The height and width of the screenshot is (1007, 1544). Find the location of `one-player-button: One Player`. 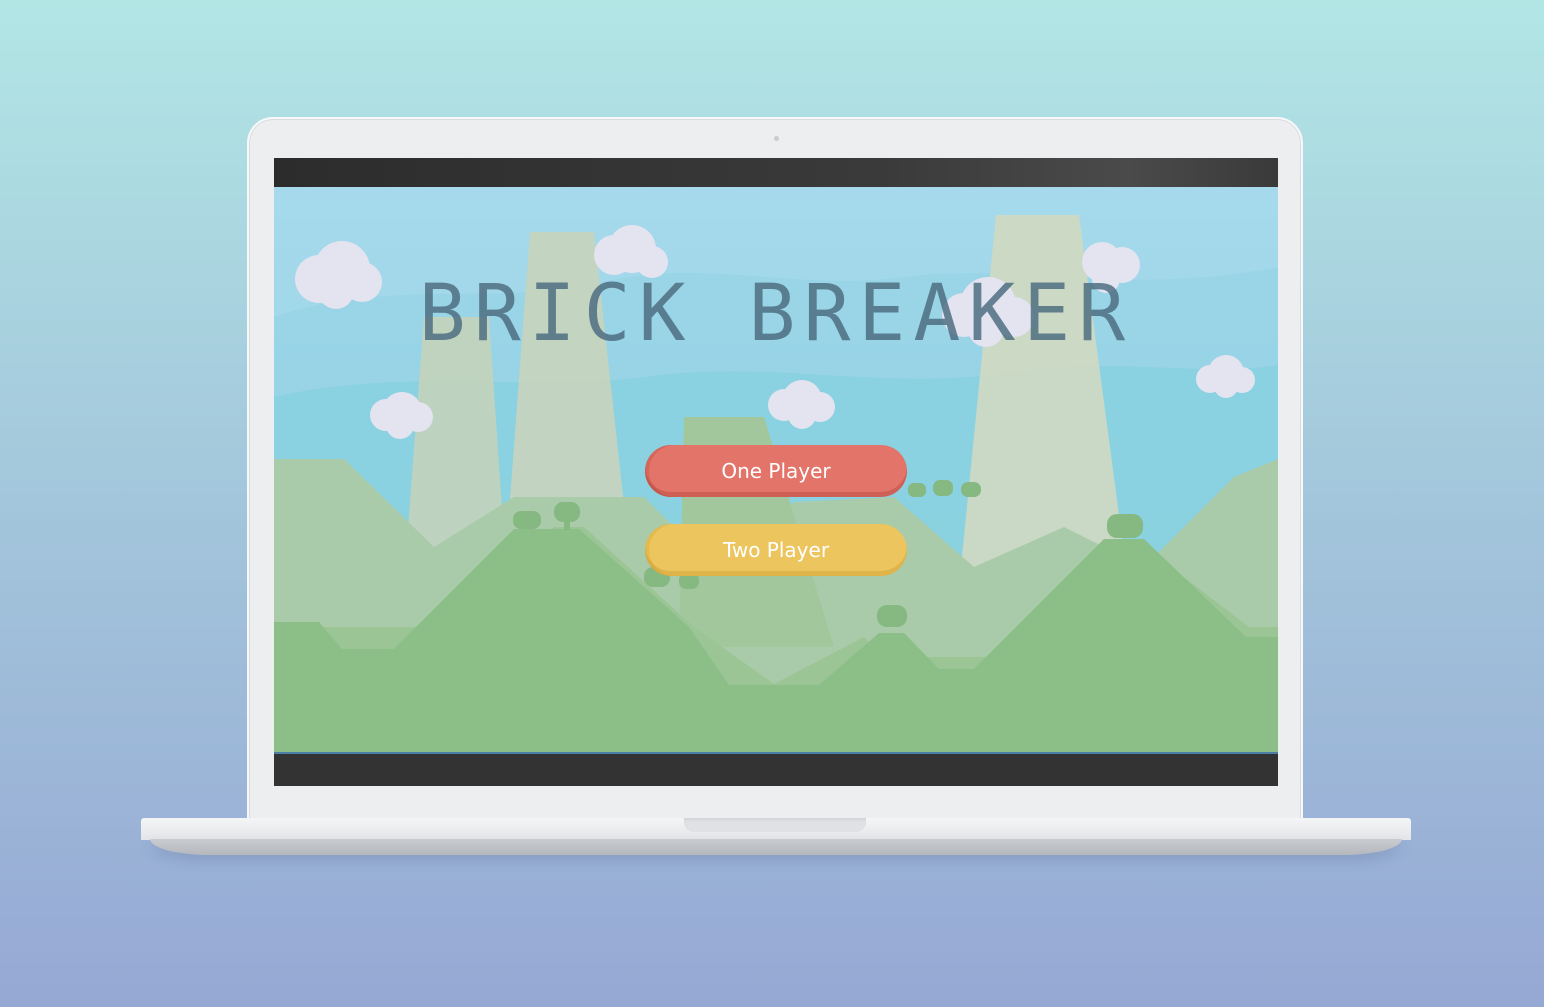

one-player-button: One Player is located at coordinates (776, 471).